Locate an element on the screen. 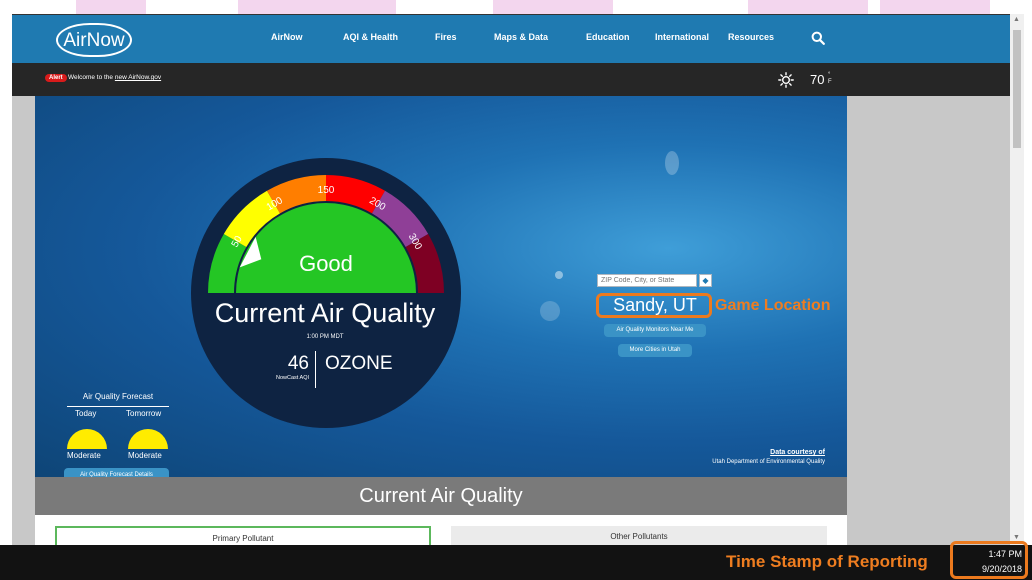 The image size is (1032, 580). nav-fires: Fires is located at coordinates (446, 37).